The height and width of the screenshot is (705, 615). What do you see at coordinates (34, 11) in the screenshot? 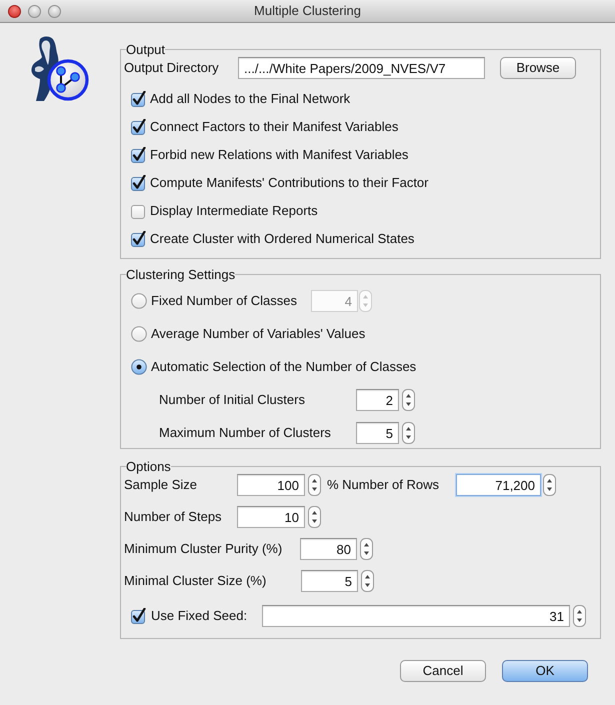
I see `minimize-icon` at bounding box center [34, 11].